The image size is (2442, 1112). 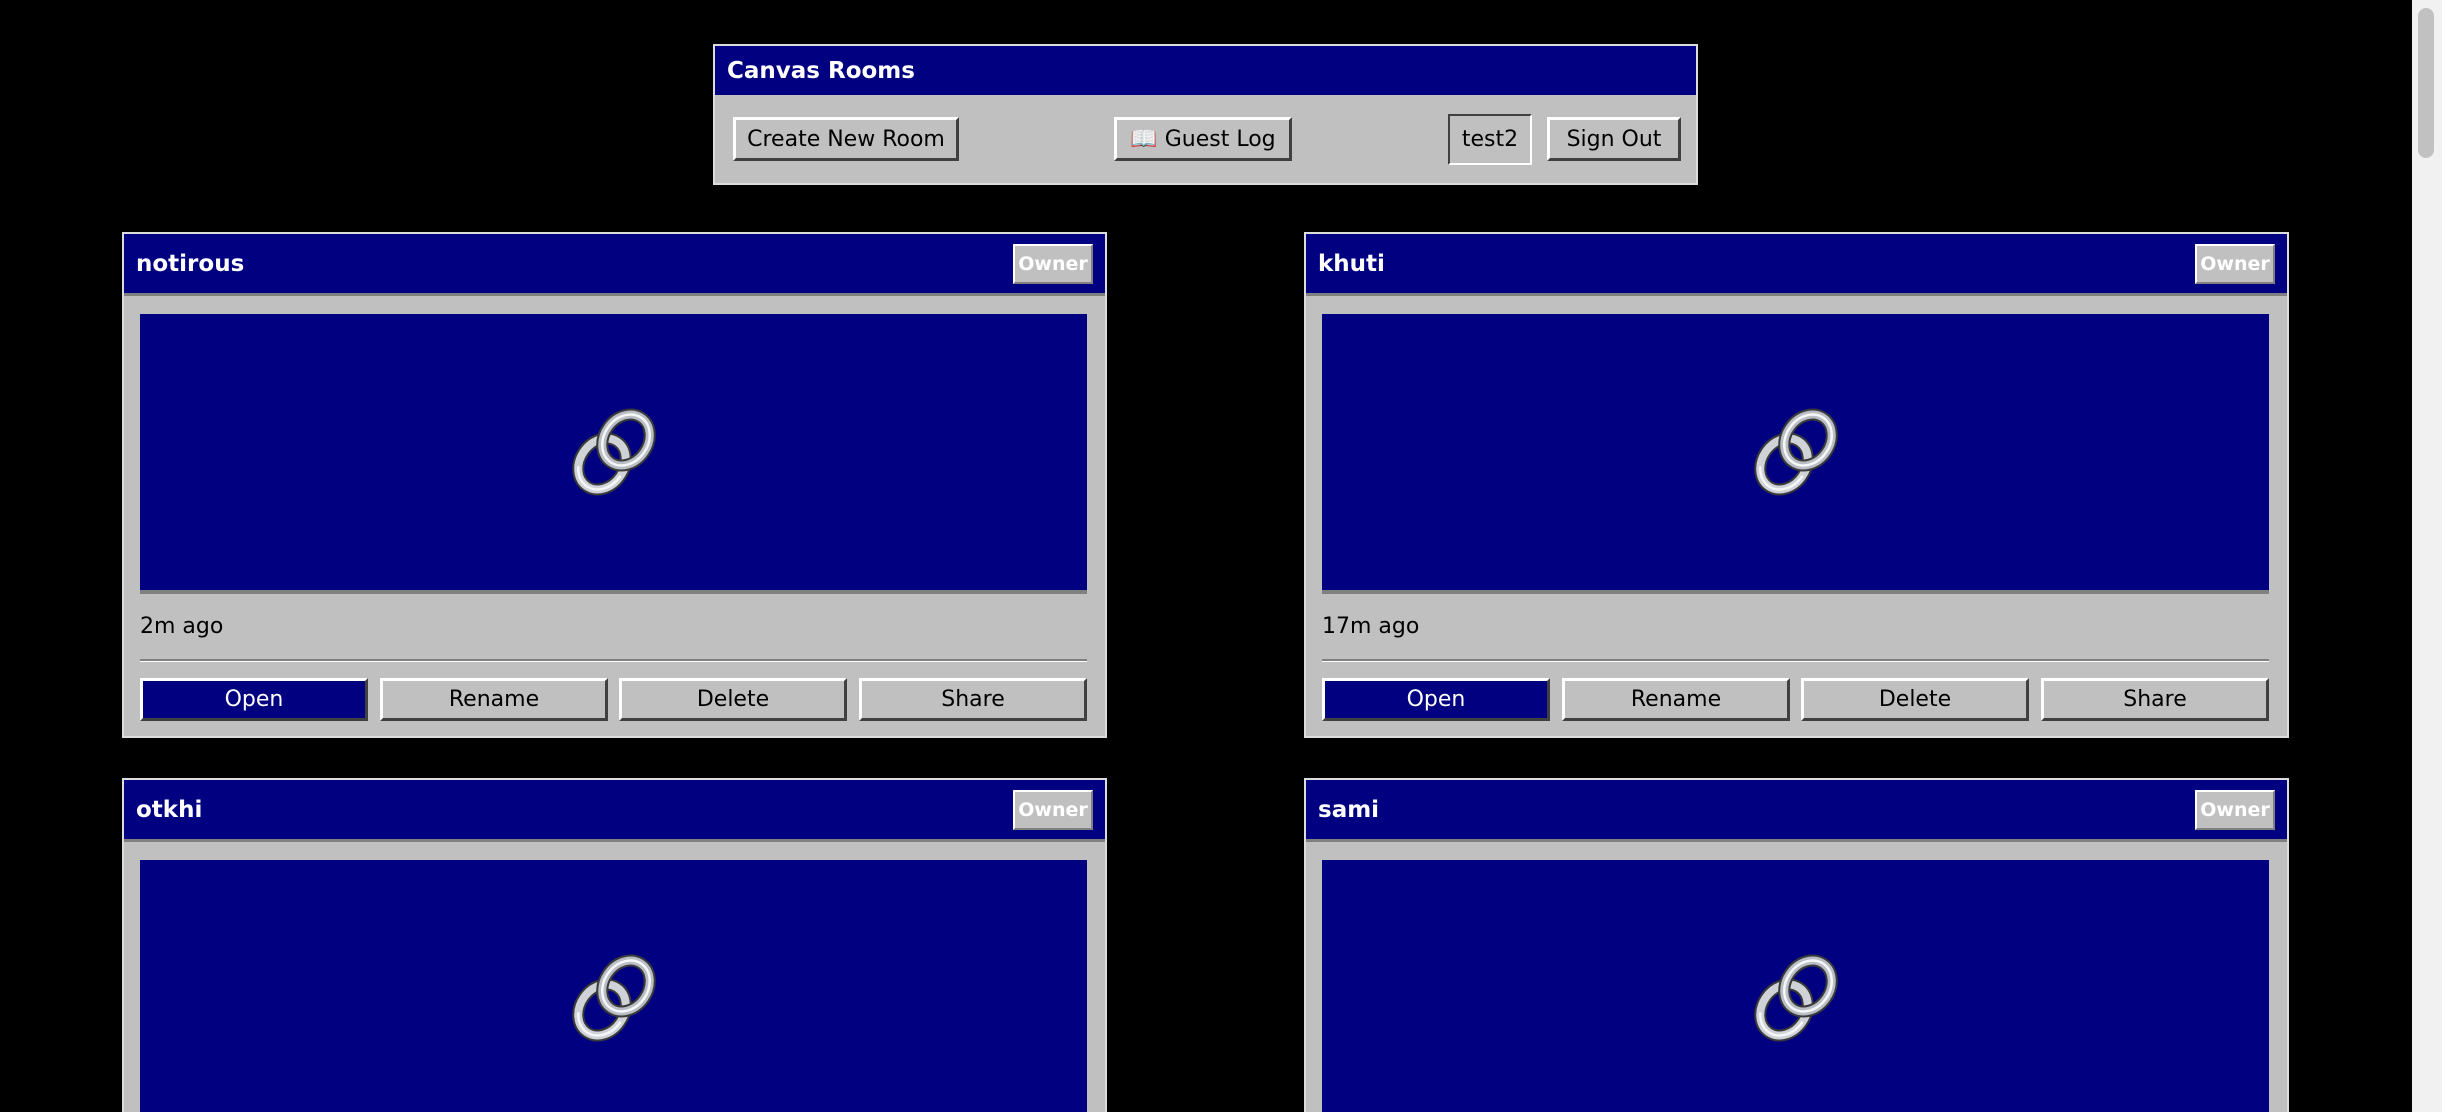 What do you see at coordinates (1205, 70) in the screenshot?
I see `app-title: Canvas Rooms` at bounding box center [1205, 70].